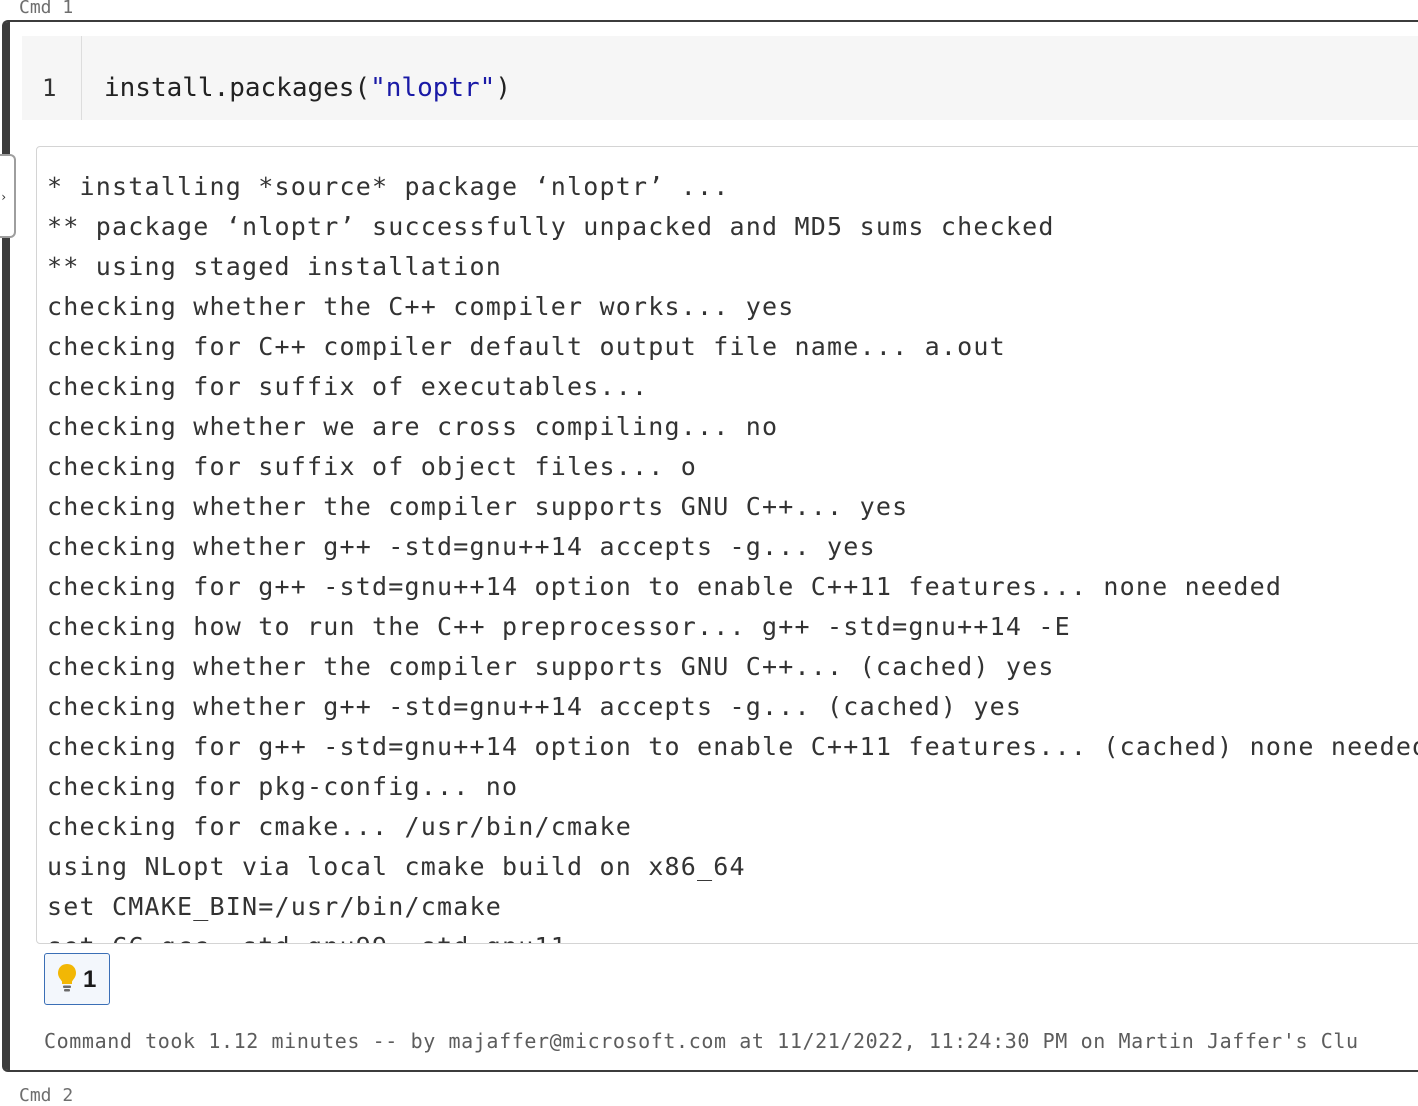 Image resolution: width=1418 pixels, height=1106 pixels. Describe the element at coordinates (732, 935) in the screenshot. I see `output-line: set CC=gcc -std=gnu99 -std=gnu11` at that location.